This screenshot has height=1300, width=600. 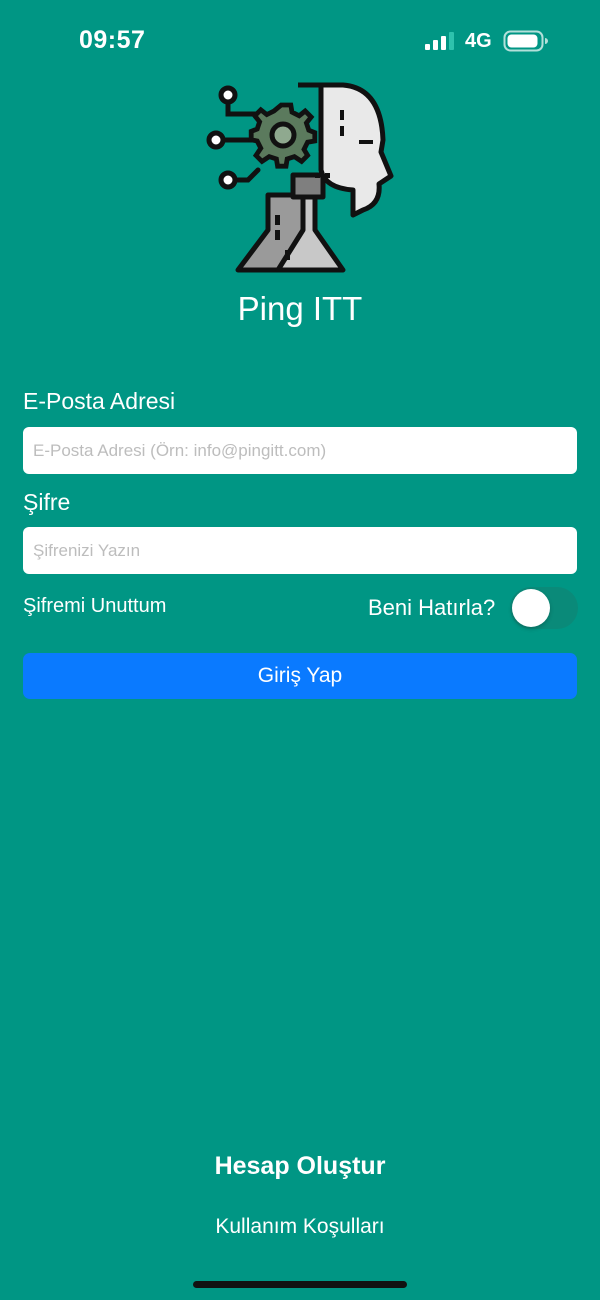 What do you see at coordinates (300, 676) in the screenshot?
I see `login-button: Giriş Yap` at bounding box center [300, 676].